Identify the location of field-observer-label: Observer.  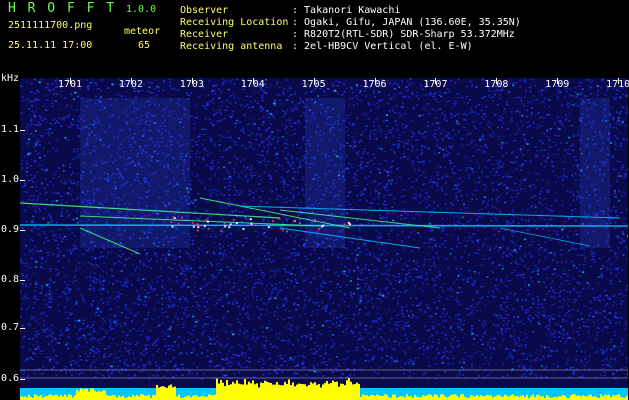
(204, 10).